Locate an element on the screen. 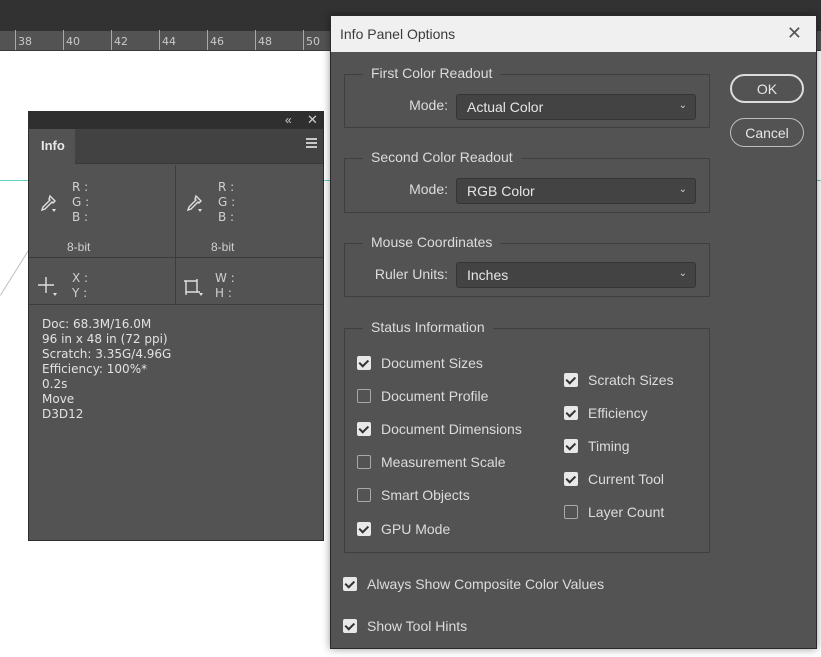 This screenshot has width=821, height=657. ok-button: OK is located at coordinates (767, 88).